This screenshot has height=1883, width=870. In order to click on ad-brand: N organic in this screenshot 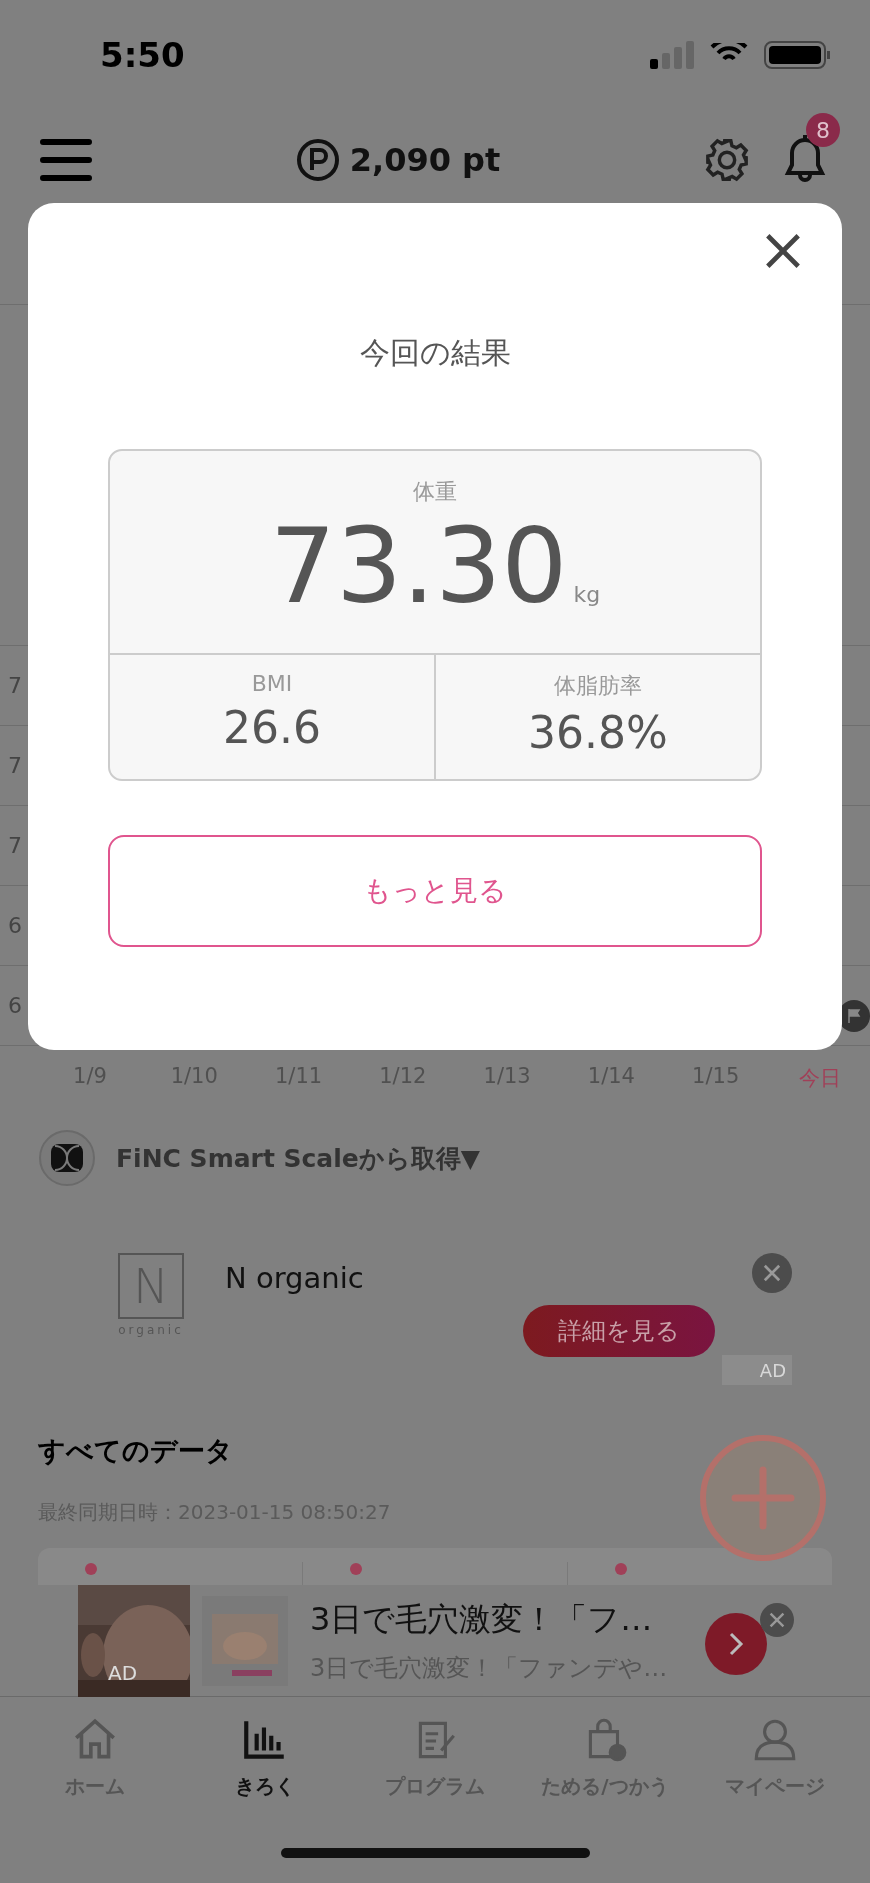, I will do `click(294, 1278)`.